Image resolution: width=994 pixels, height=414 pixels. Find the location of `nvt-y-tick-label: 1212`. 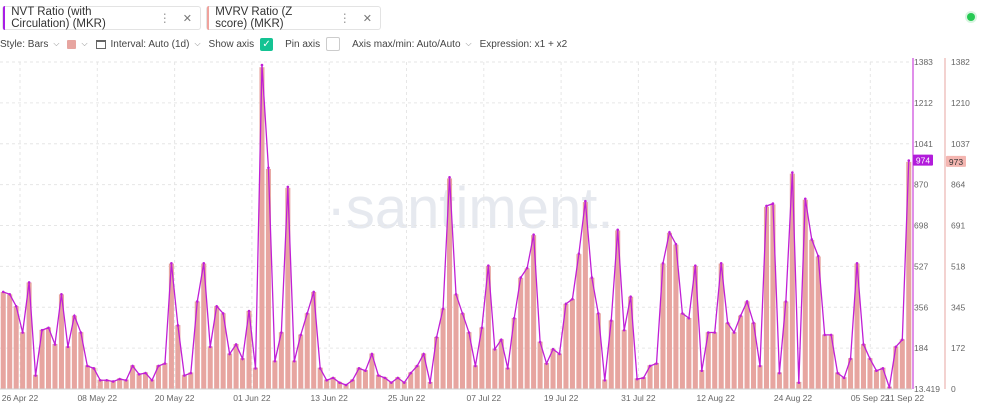

nvt-y-tick-label: 1212 is located at coordinates (923, 103).